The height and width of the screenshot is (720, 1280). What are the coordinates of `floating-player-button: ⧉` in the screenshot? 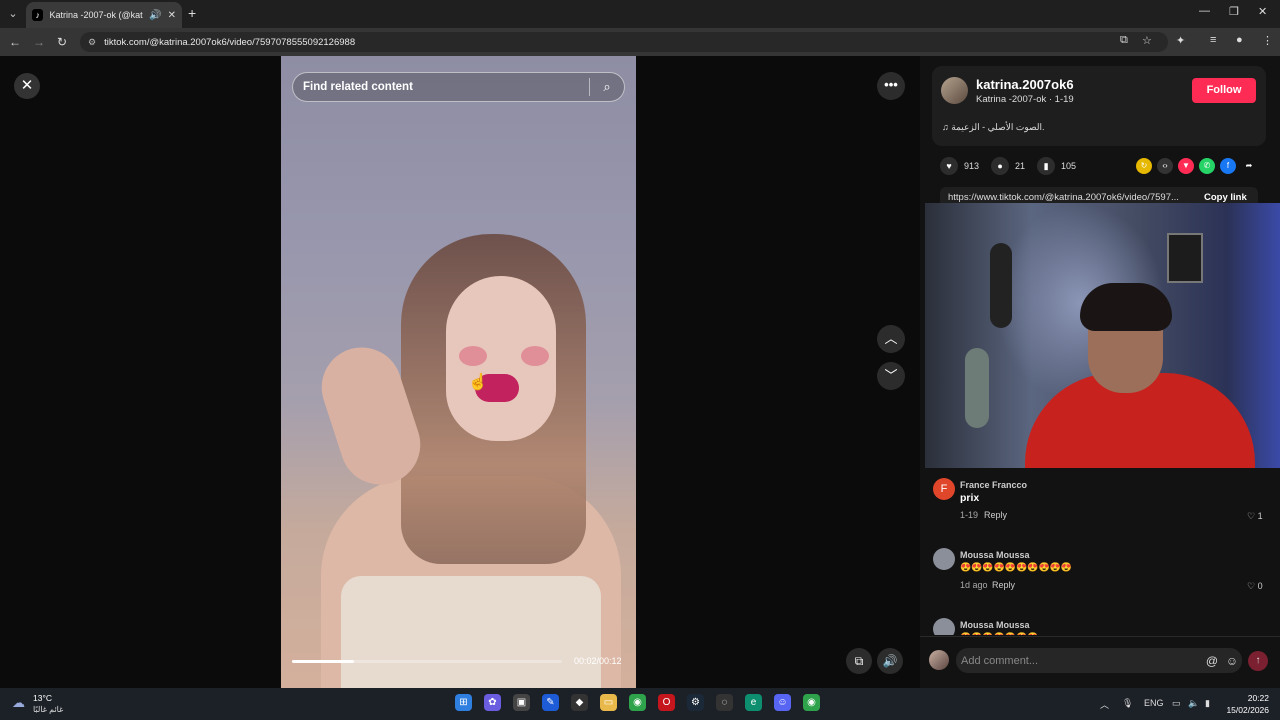 It's located at (859, 661).